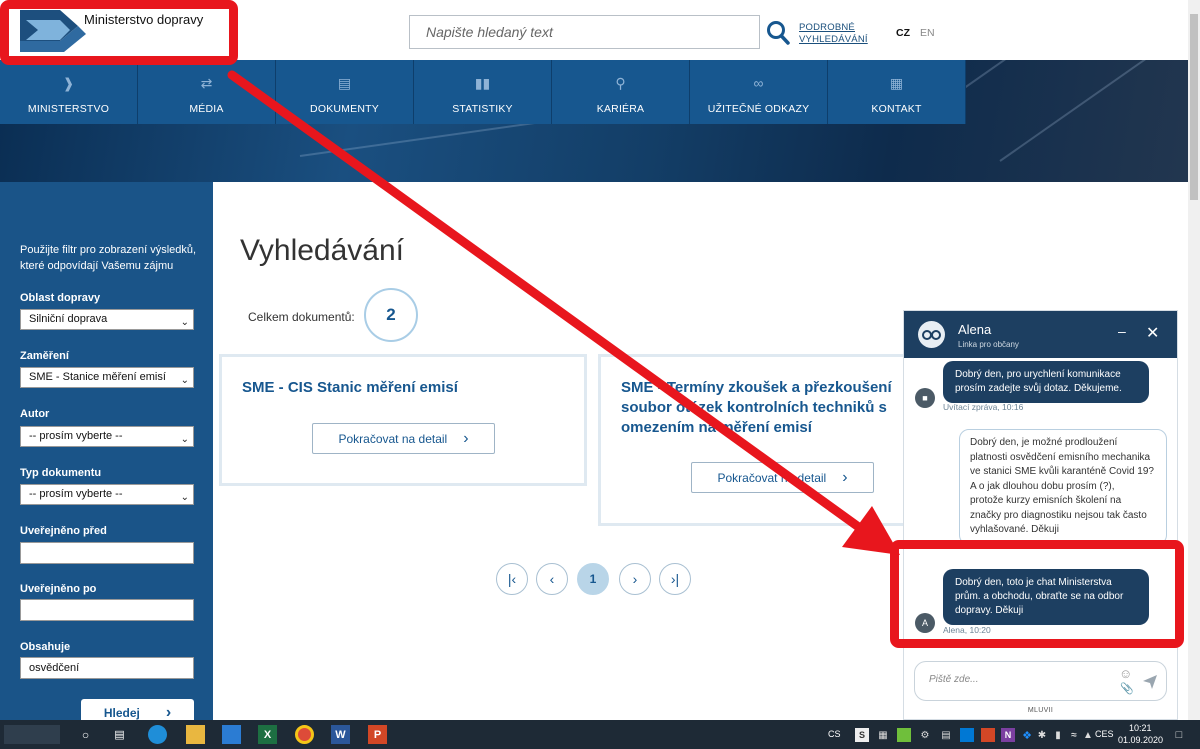 This screenshot has width=1200, height=749. Describe the element at coordinates (1179, 735) in the screenshot. I see `notifications-icon: □` at that location.